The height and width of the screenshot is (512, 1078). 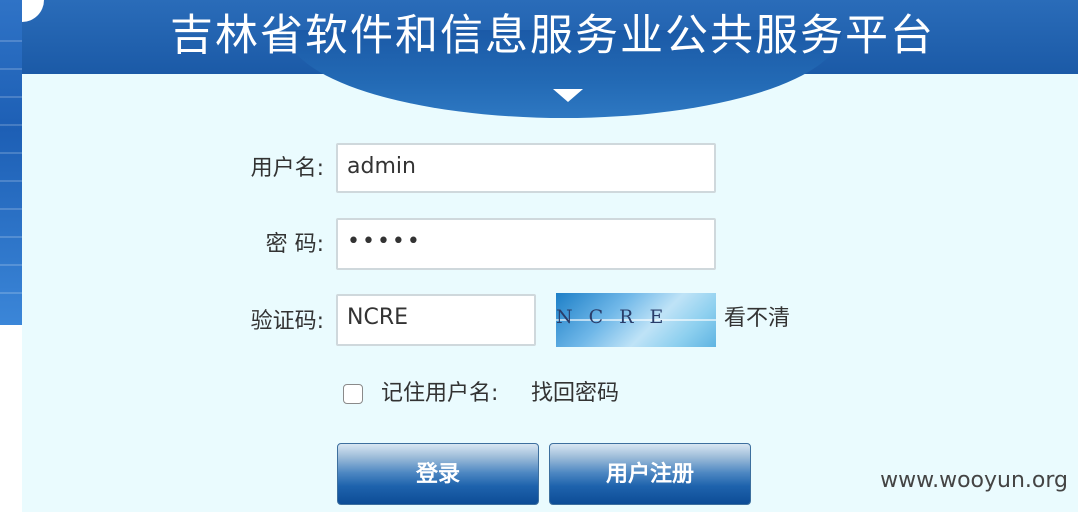 What do you see at coordinates (353, 394) in the screenshot?
I see `remember-username-checkbox` at bounding box center [353, 394].